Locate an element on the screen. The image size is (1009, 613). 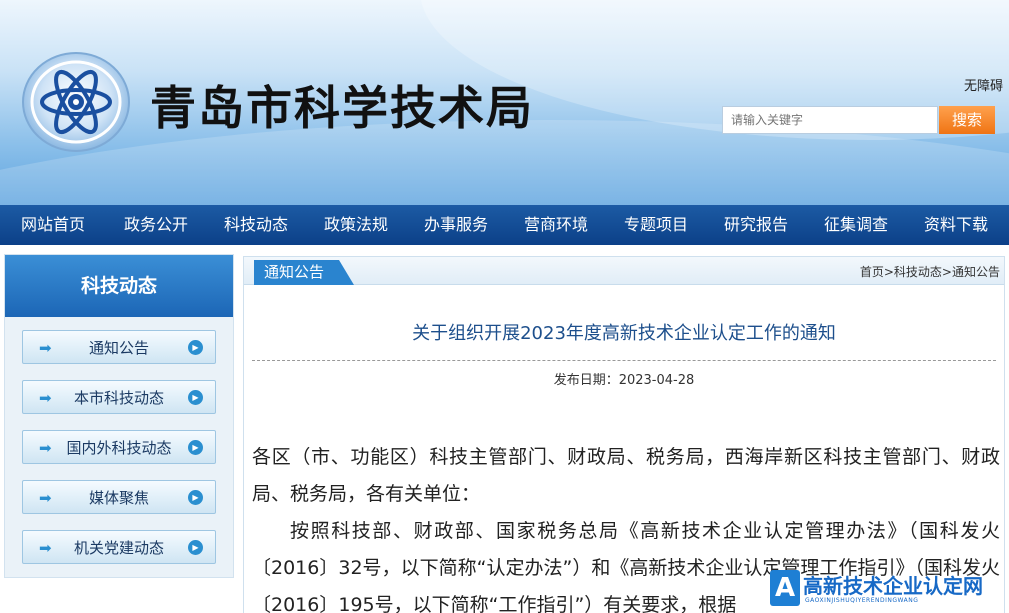
nav-item-special-projects: 专题项目 is located at coordinates (656, 225).